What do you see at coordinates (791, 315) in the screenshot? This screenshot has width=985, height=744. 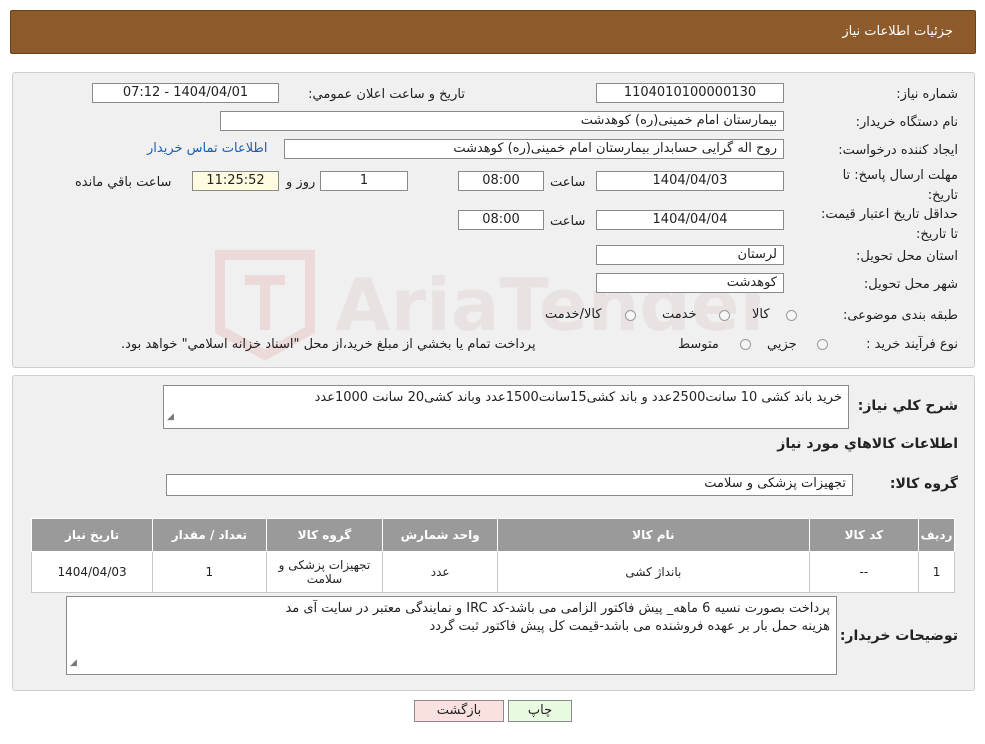 I see `category-goods-radio` at bounding box center [791, 315].